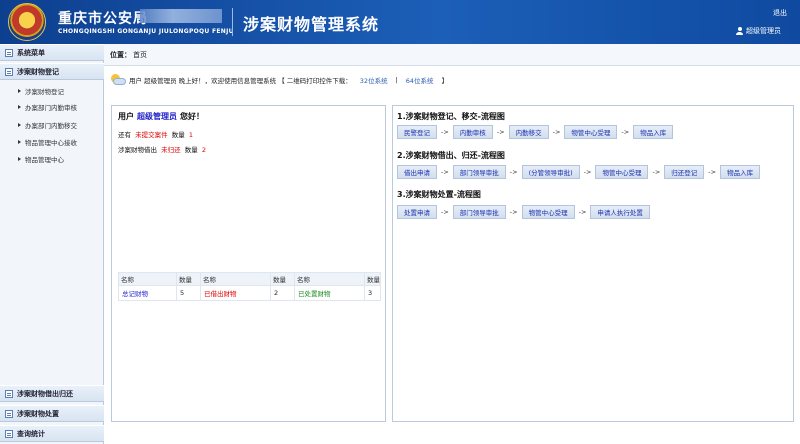 The width and height of the screenshot is (800, 444). What do you see at coordinates (763, 31) in the screenshot?
I see `current-user-label: 超级管理员` at bounding box center [763, 31].